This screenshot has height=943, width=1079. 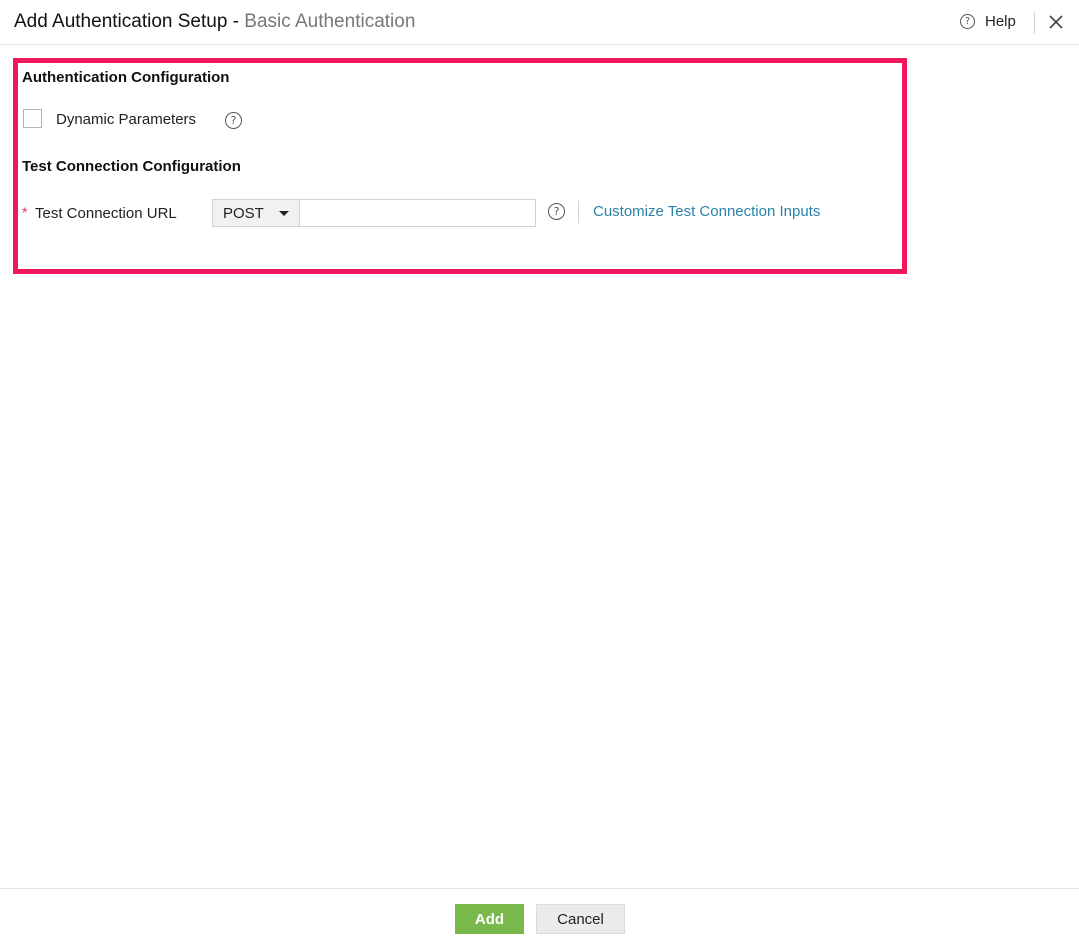 I want to click on http-method-select: POST, so click(x=256, y=213).